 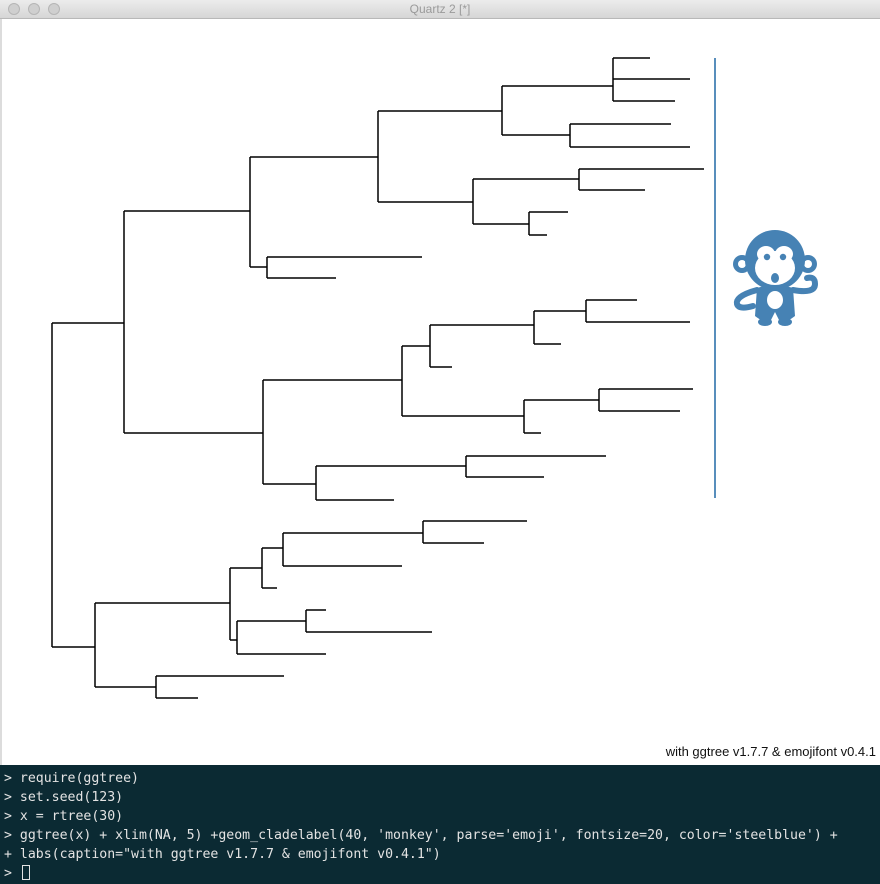 What do you see at coordinates (770, 751) in the screenshot?
I see `plot-caption: with ggtree v1.7.7 & emojifont v0.4.1` at bounding box center [770, 751].